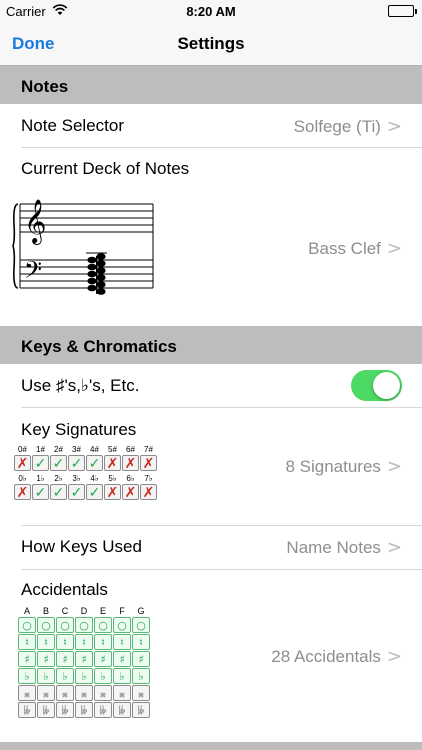 This screenshot has width=422, height=750. I want to click on how-keys-used-value: Name Notes, so click(333, 547).